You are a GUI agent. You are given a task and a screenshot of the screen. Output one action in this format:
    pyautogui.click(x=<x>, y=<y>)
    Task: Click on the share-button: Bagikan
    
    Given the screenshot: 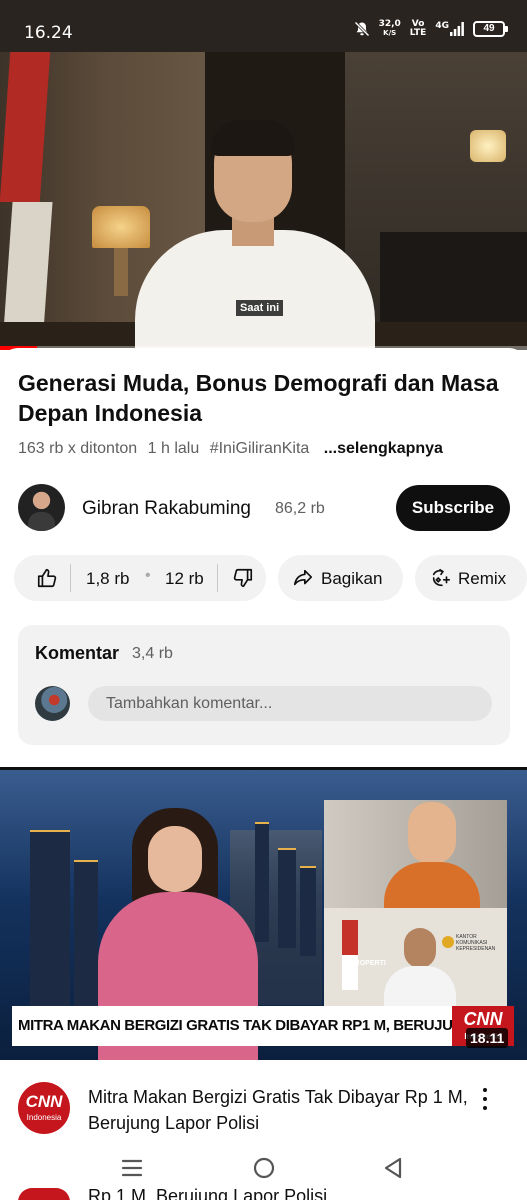 What is the action you would take?
    pyautogui.click(x=340, y=578)
    